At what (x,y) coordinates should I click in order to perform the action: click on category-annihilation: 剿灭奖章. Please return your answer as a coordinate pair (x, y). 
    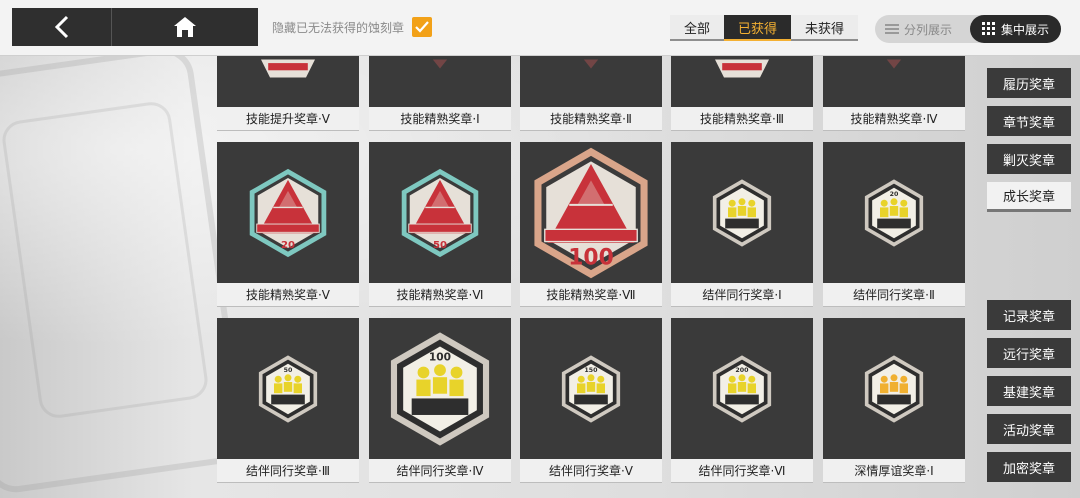
    Looking at the image, I should click on (1029, 159).